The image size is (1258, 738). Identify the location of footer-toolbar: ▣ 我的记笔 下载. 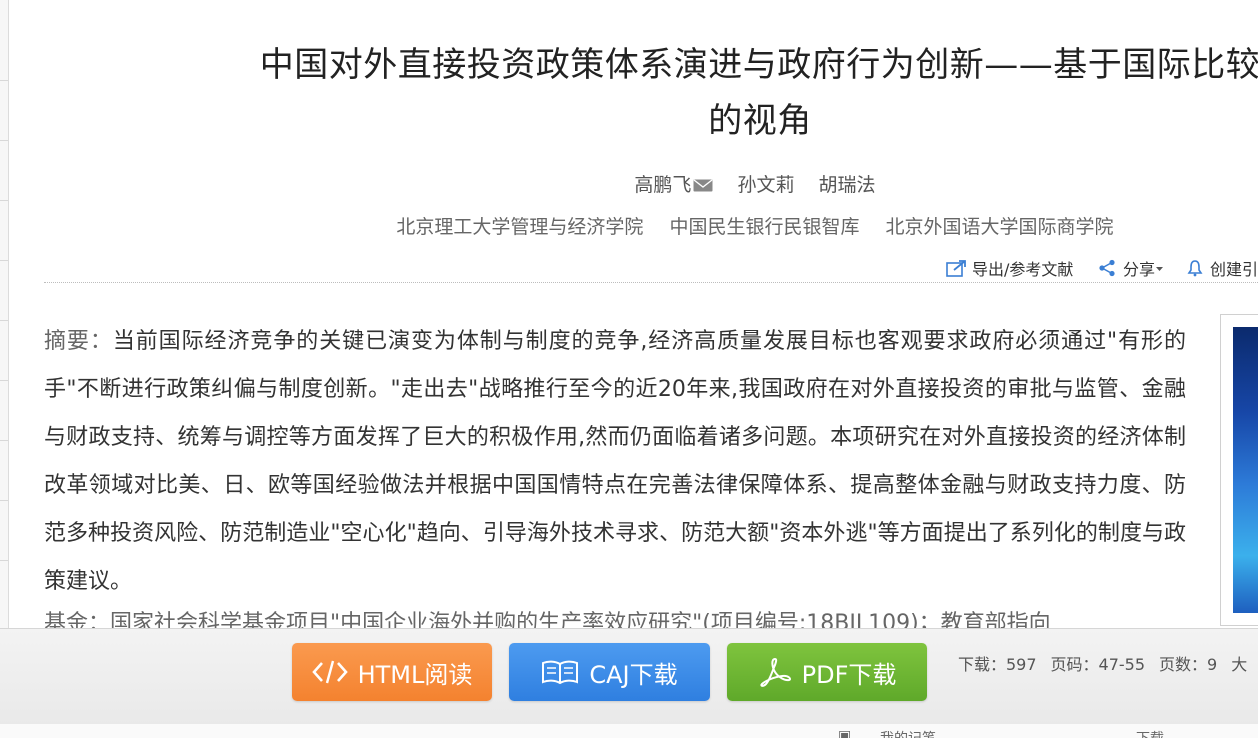
(629, 731).